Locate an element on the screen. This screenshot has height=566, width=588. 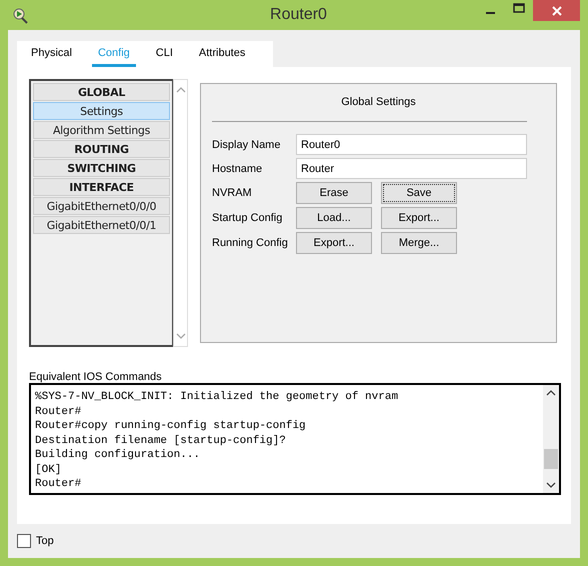
checkbox is located at coordinates (24, 541).